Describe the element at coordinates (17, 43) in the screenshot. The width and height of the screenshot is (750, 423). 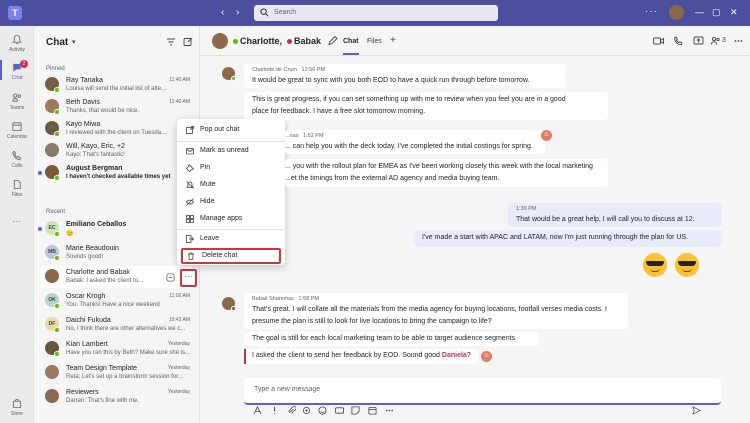
I see `rail-activity: Activity` at that location.